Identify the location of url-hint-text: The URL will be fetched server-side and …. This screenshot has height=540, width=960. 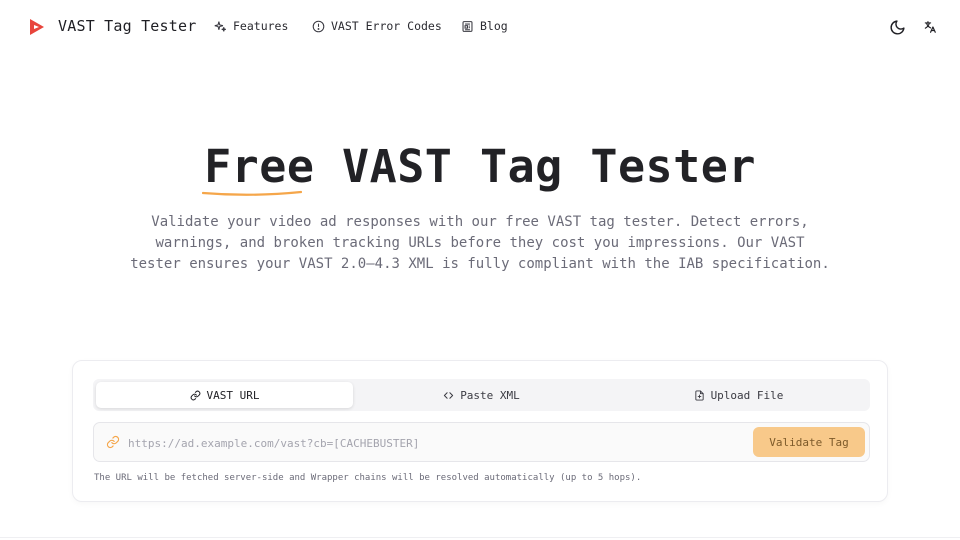
(368, 478).